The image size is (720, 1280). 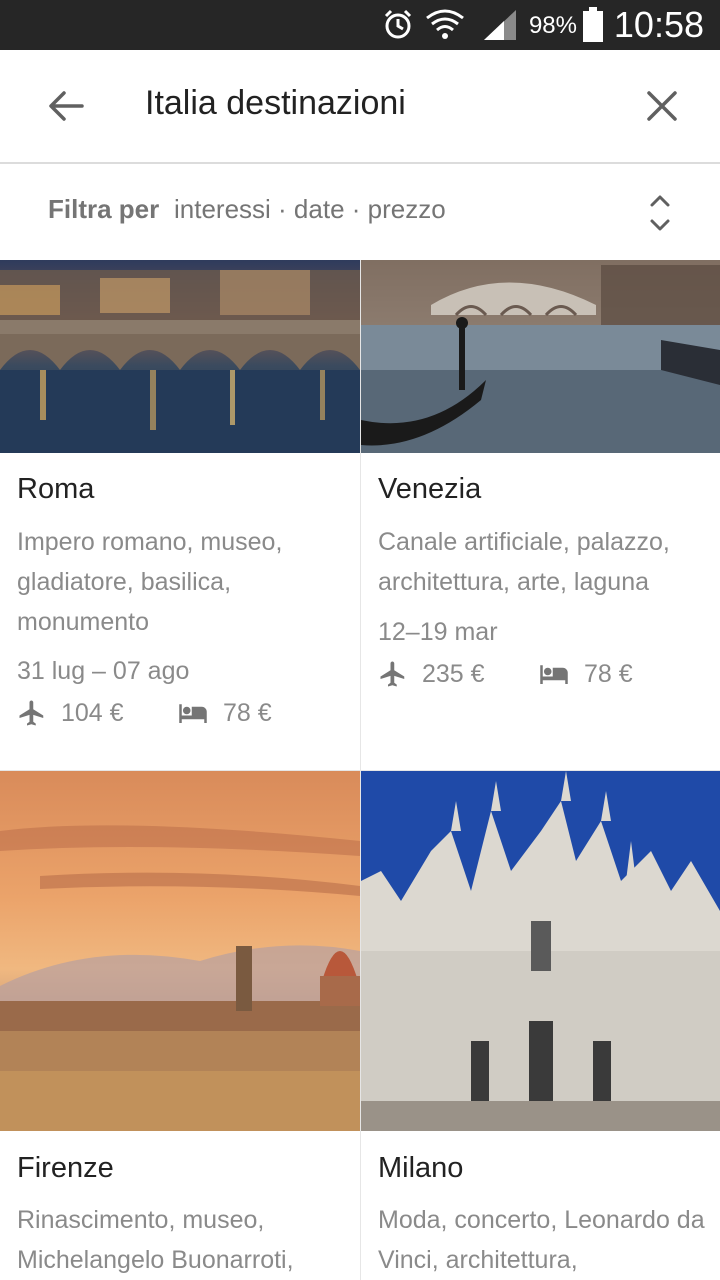 What do you see at coordinates (180, 356) in the screenshot?
I see `destination-image-roma` at bounding box center [180, 356].